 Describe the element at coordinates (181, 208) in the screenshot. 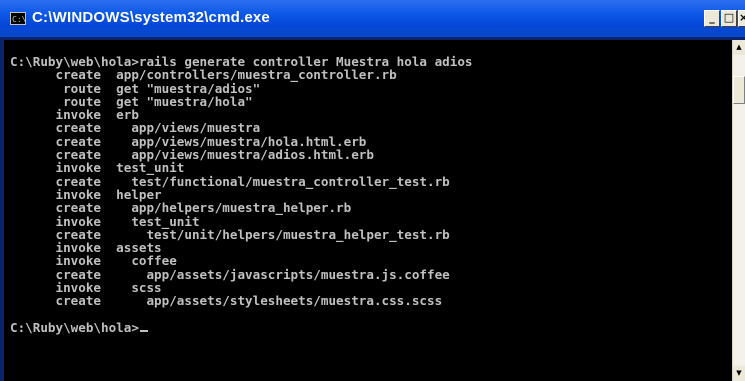

I see `console-line: create app/helpers/muestra_helper.rb` at that location.